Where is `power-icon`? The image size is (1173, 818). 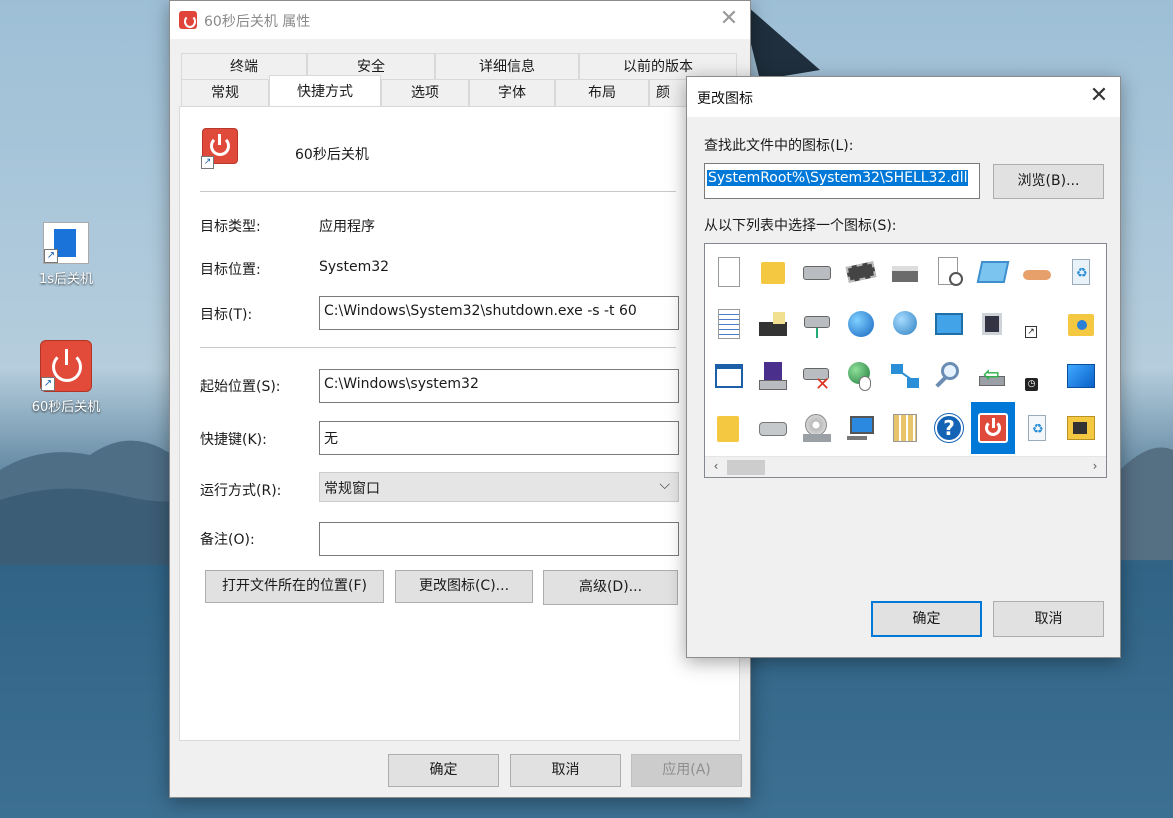 power-icon is located at coordinates (993, 428).